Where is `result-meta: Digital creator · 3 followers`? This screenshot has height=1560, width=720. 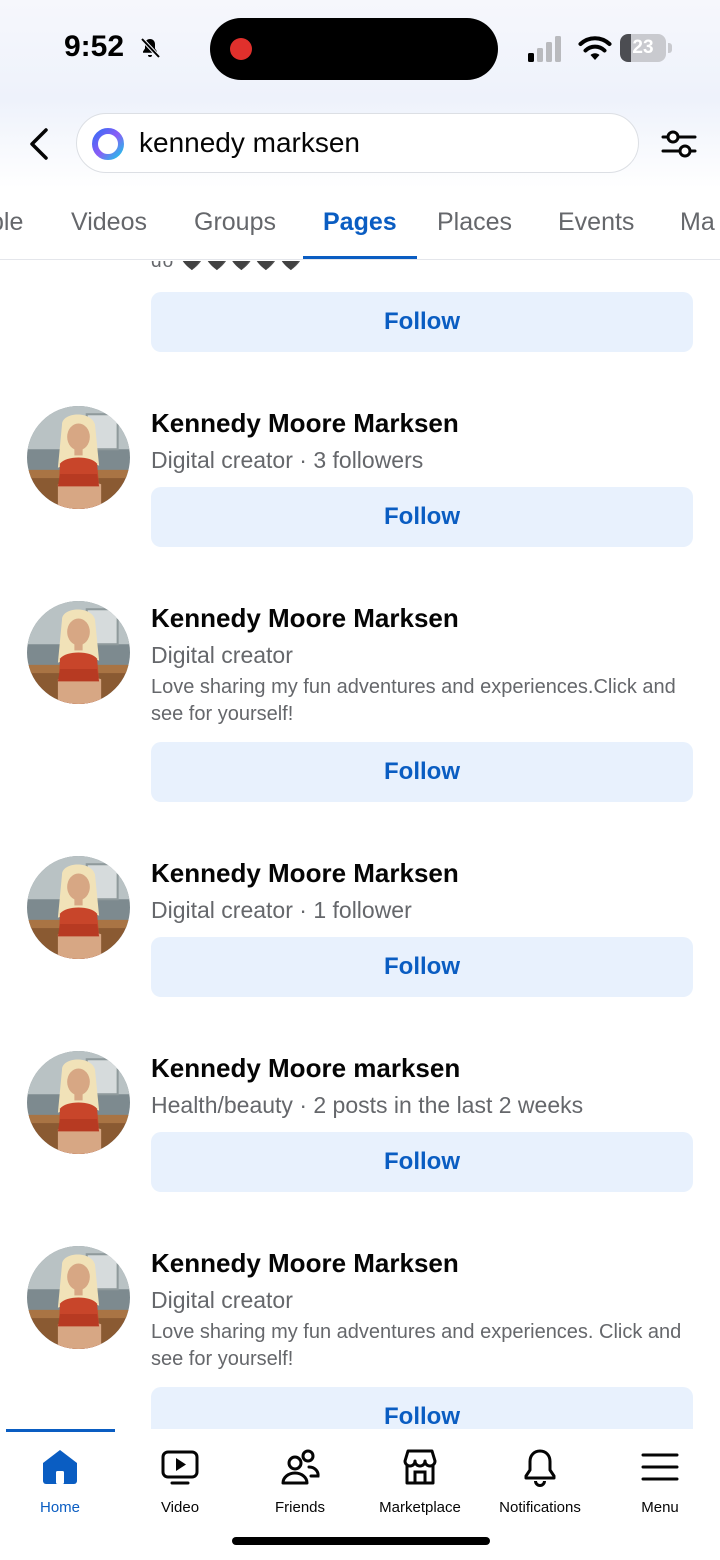 result-meta: Digital creator · 3 followers is located at coordinates (287, 460).